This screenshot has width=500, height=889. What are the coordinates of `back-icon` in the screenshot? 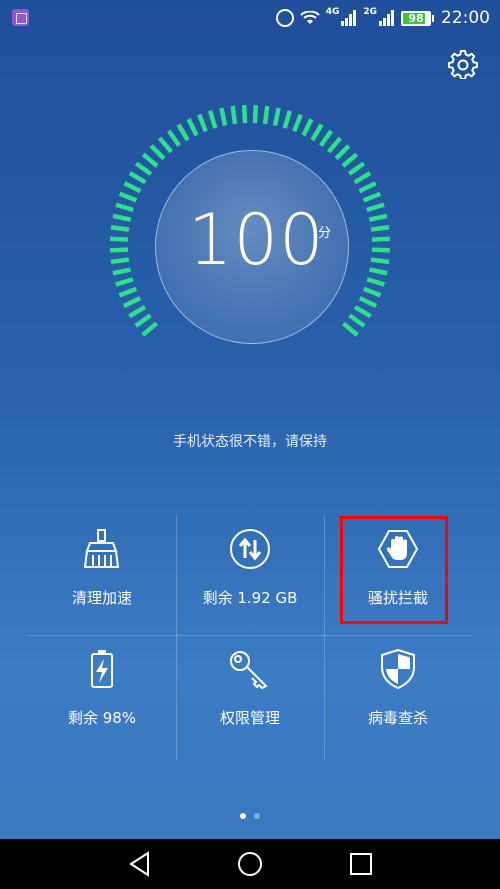 It's located at (140, 864).